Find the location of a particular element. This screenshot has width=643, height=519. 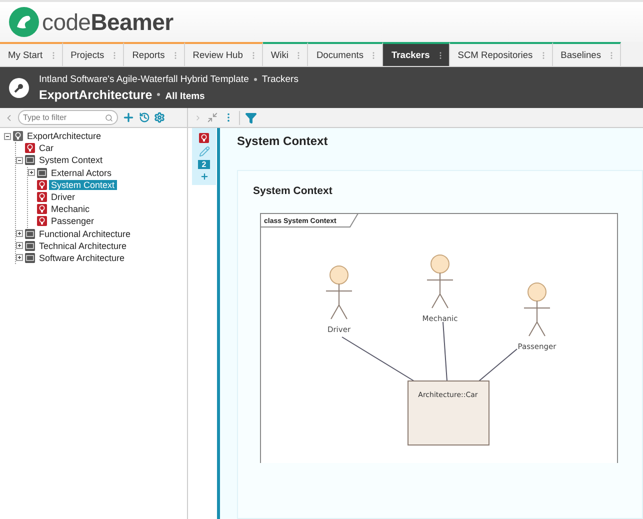

view-selector: All Items is located at coordinates (185, 96).